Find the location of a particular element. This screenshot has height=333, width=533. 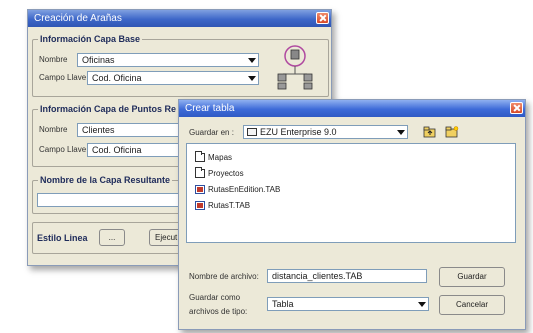

guardar-en-label: Guardar en : is located at coordinates (211, 132).